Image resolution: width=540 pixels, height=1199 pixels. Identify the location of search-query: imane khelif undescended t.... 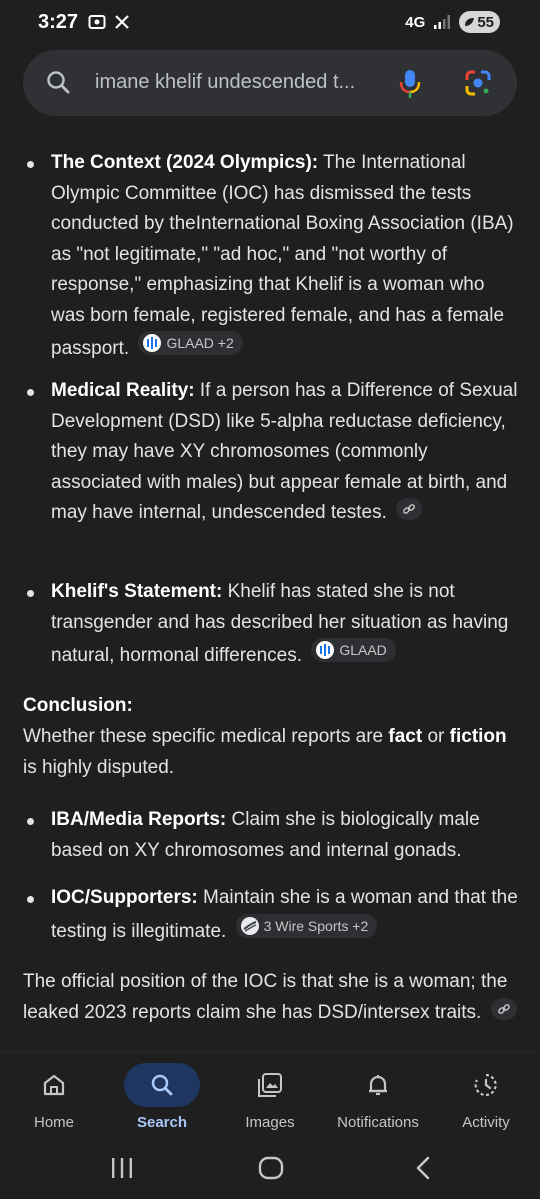
(240, 82).